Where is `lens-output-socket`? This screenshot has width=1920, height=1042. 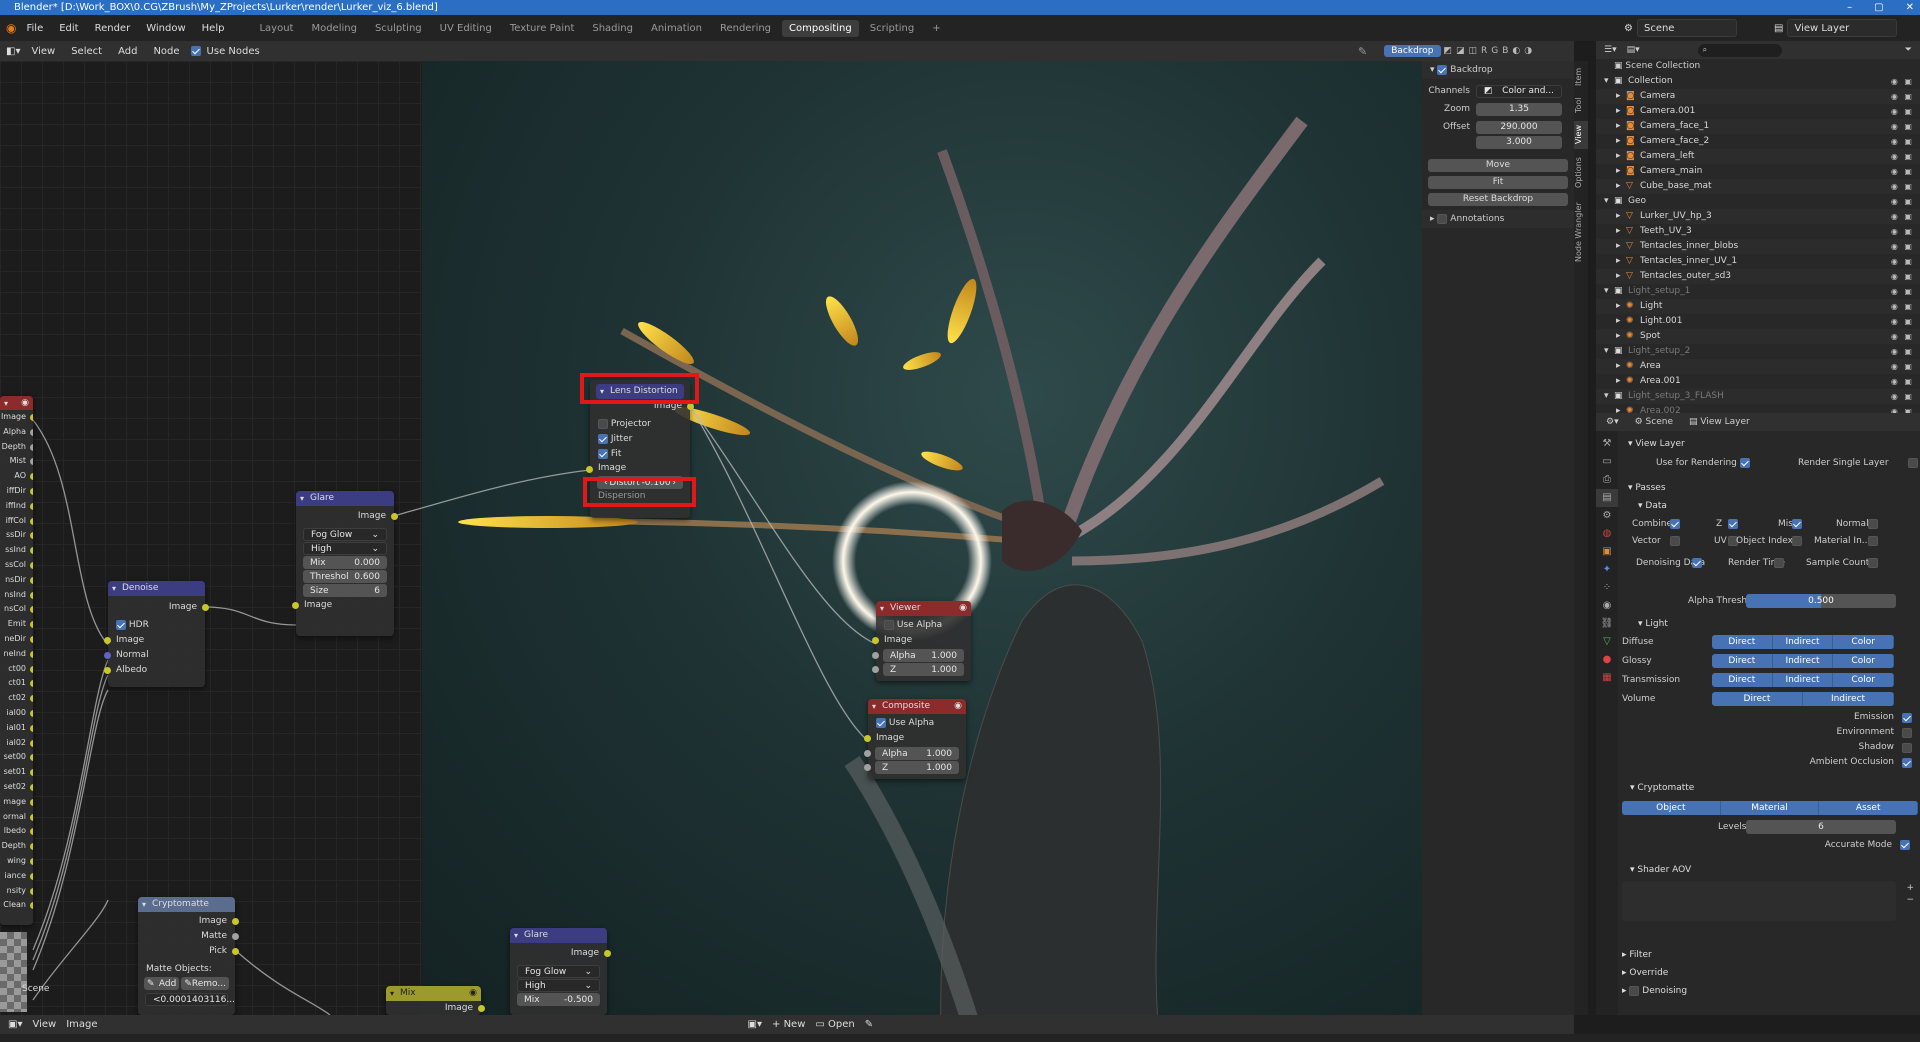
lens-output-socket is located at coordinates (690, 406).